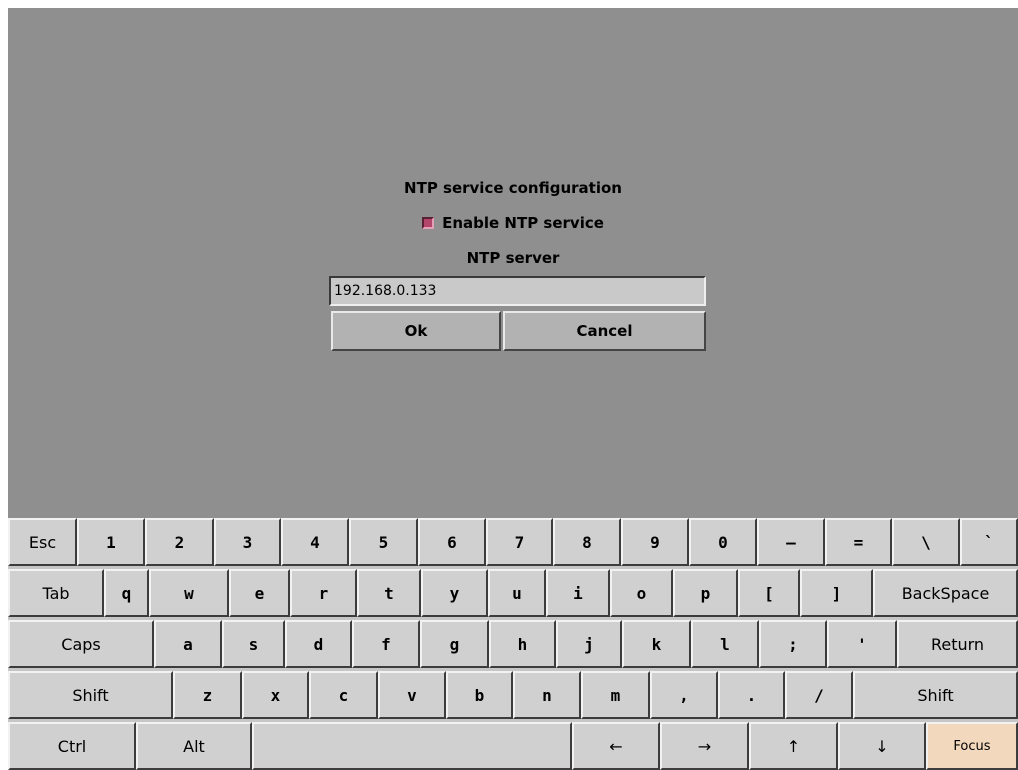 Image resolution: width=1018 pixels, height=770 pixels. Describe the element at coordinates (935, 695) in the screenshot. I see `key-right-shift: Shift` at that location.